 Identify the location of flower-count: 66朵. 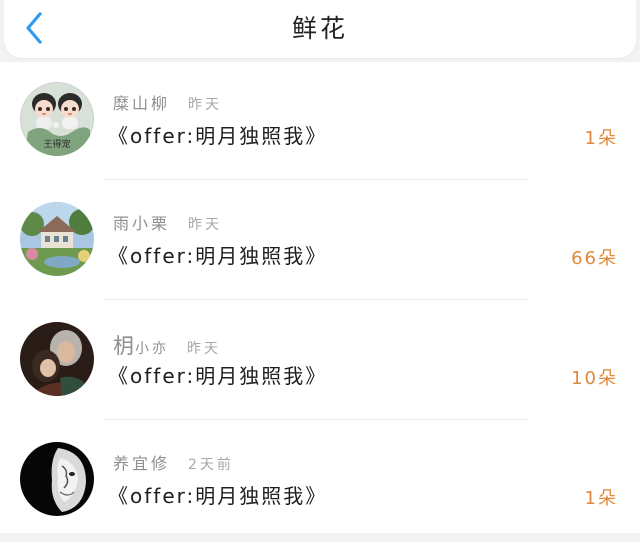
(594, 258).